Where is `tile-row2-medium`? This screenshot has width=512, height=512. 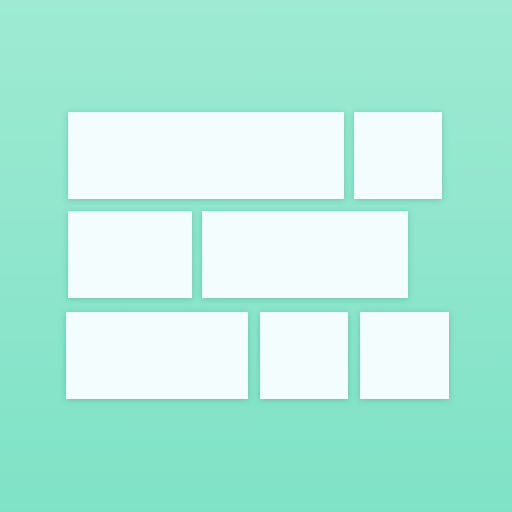 tile-row2-medium is located at coordinates (130, 254).